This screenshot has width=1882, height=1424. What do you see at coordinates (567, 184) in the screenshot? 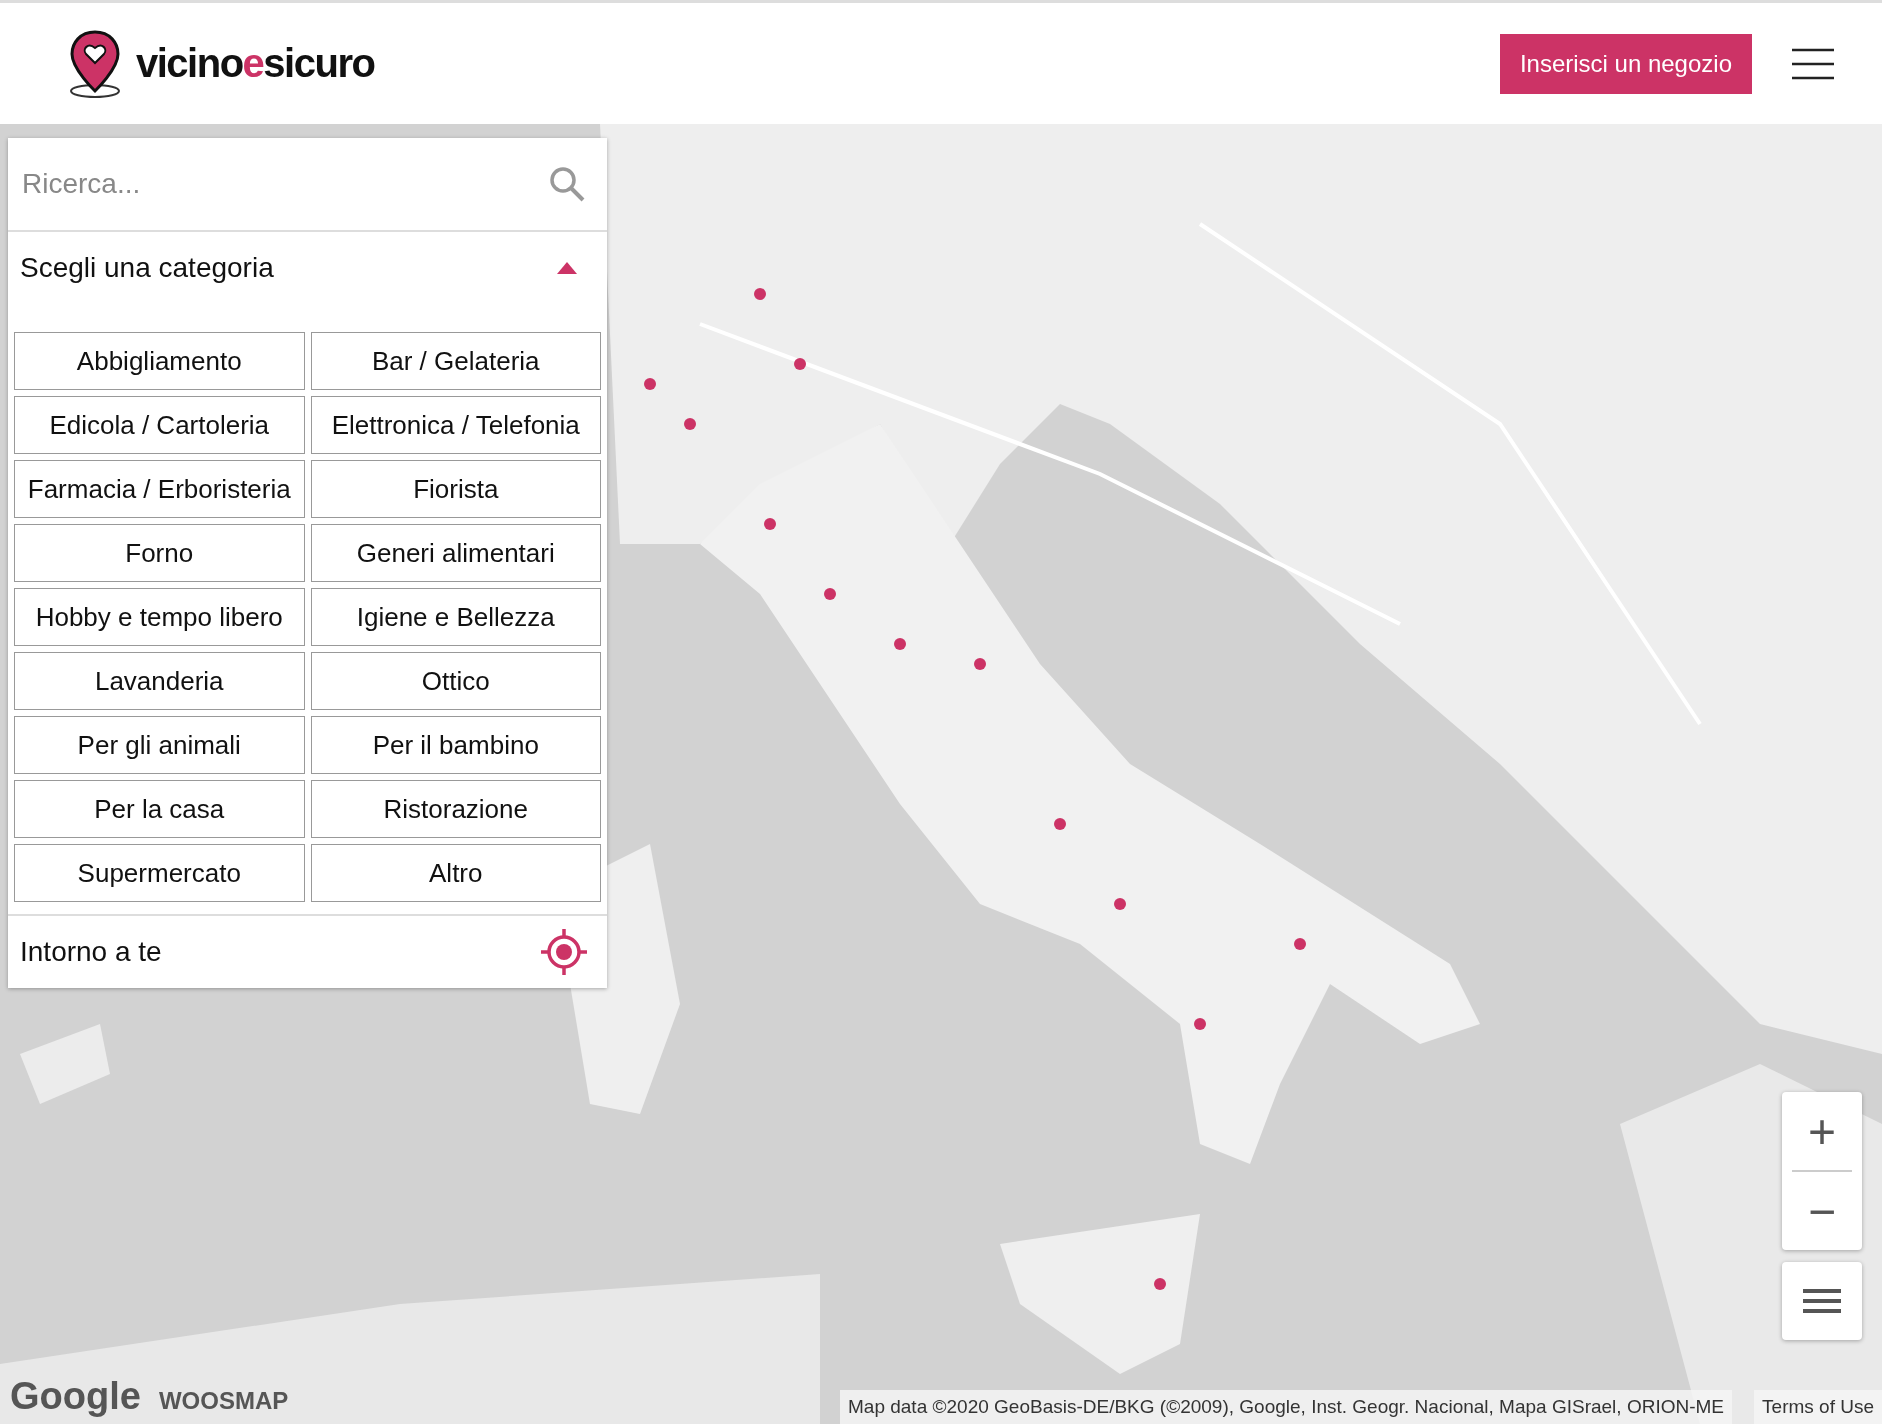
I see `search-icon` at bounding box center [567, 184].